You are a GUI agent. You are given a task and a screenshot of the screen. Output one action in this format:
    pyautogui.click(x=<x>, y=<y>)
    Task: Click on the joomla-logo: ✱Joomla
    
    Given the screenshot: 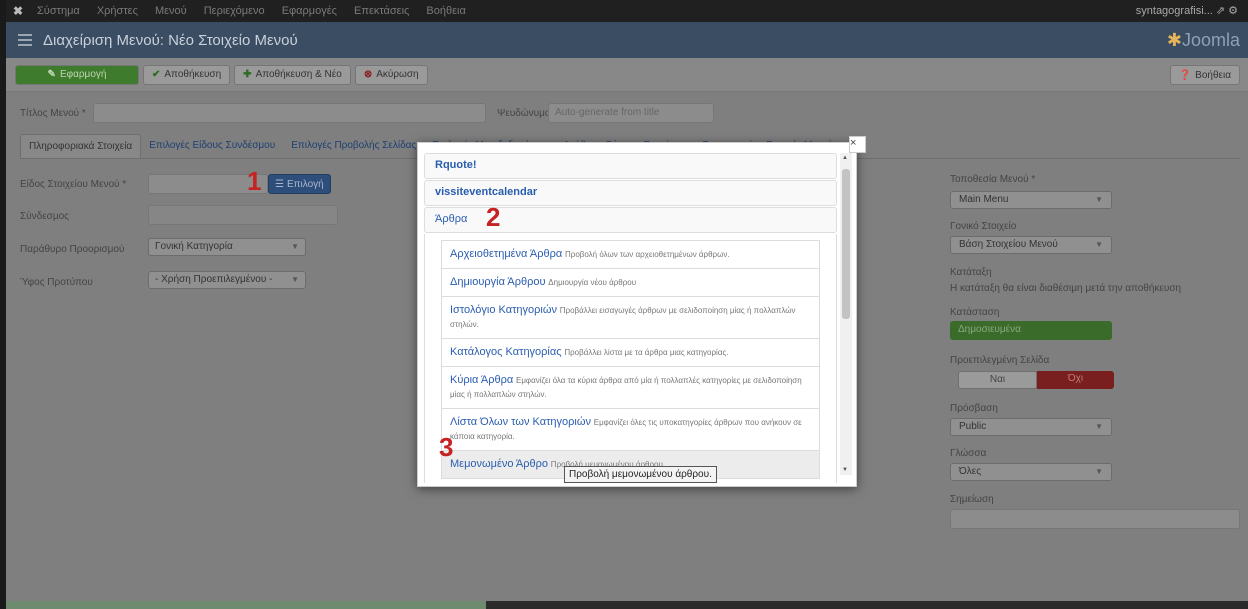 What is the action you would take?
    pyautogui.click(x=1203, y=40)
    